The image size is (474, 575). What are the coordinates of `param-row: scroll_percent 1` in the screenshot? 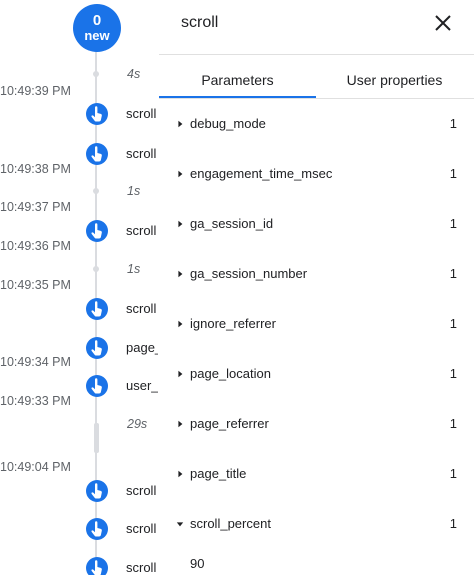 It's located at (316, 524).